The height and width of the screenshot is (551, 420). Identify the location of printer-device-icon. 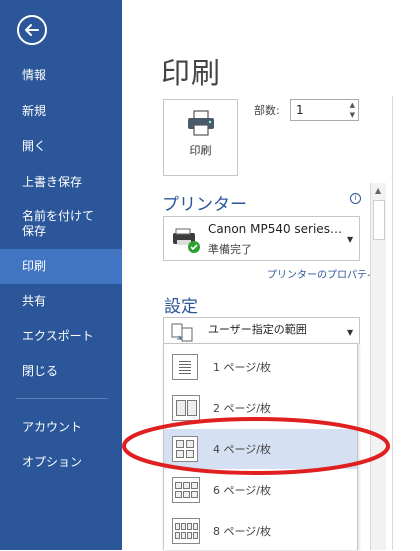
(186, 240).